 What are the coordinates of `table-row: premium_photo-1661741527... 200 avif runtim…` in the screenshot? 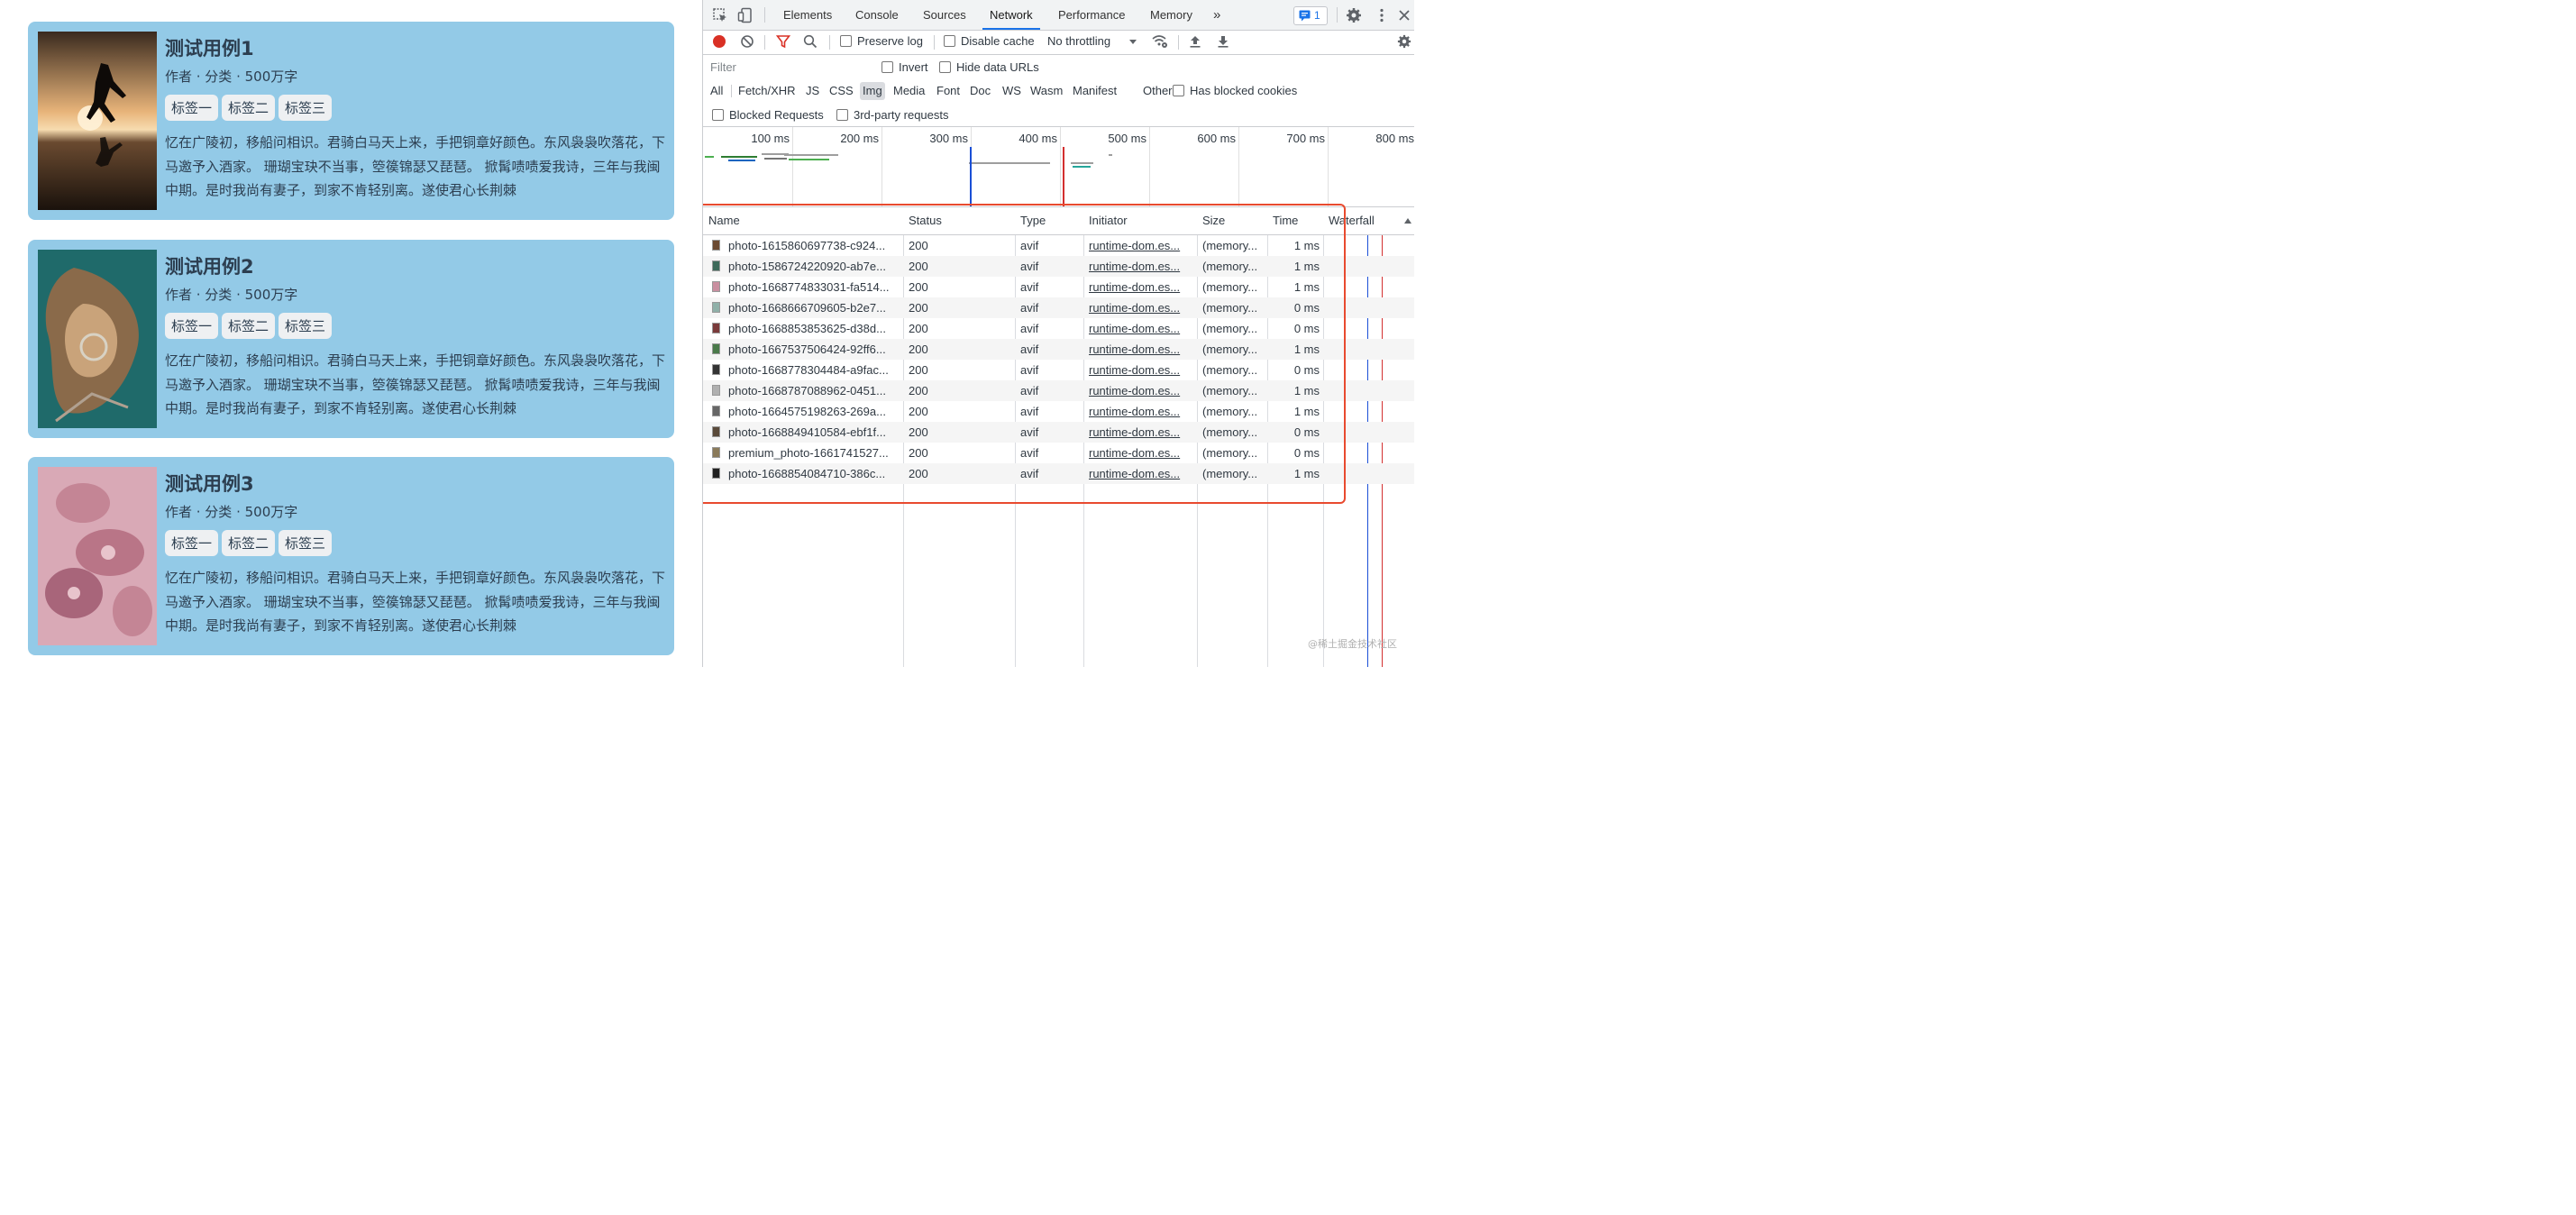 It's located at (1058, 453).